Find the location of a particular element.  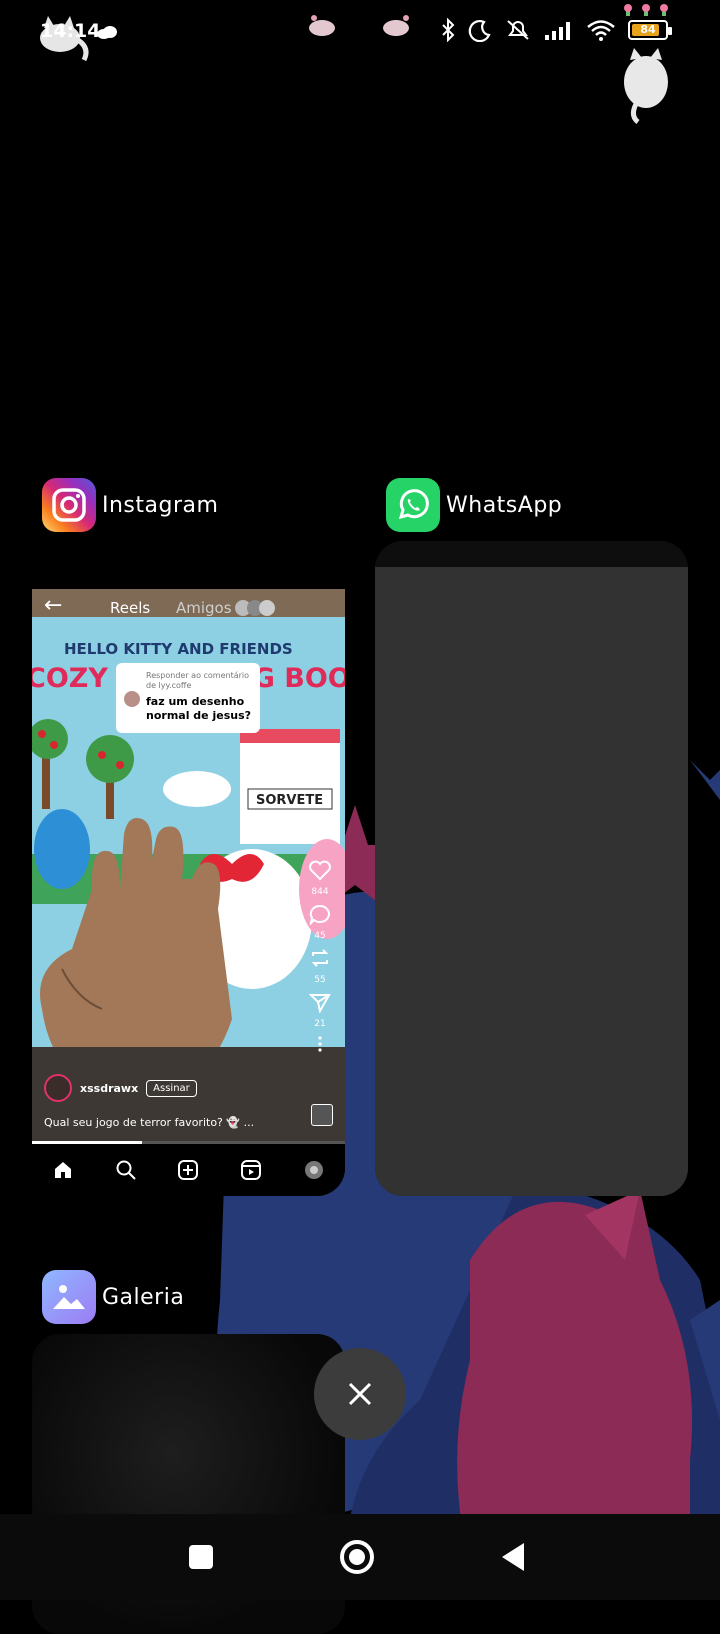

clock: 14:14 is located at coordinates (70, 31).